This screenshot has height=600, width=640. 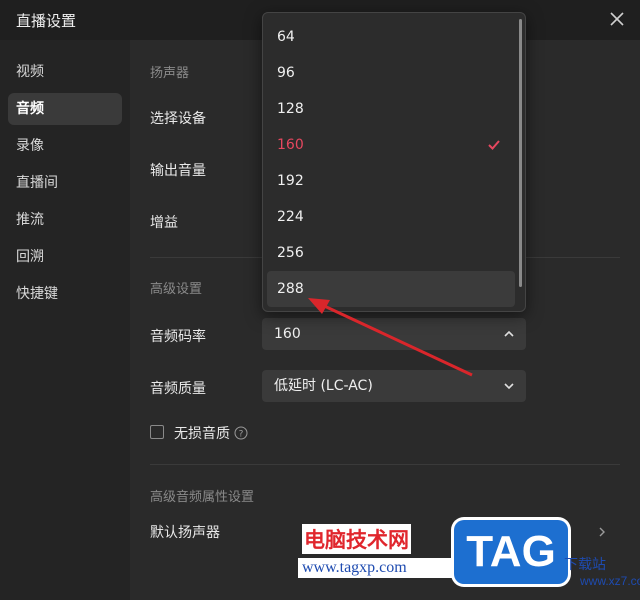 What do you see at coordinates (37, 294) in the screenshot?
I see `sidebar-item-label: 快捷键` at bounding box center [37, 294].